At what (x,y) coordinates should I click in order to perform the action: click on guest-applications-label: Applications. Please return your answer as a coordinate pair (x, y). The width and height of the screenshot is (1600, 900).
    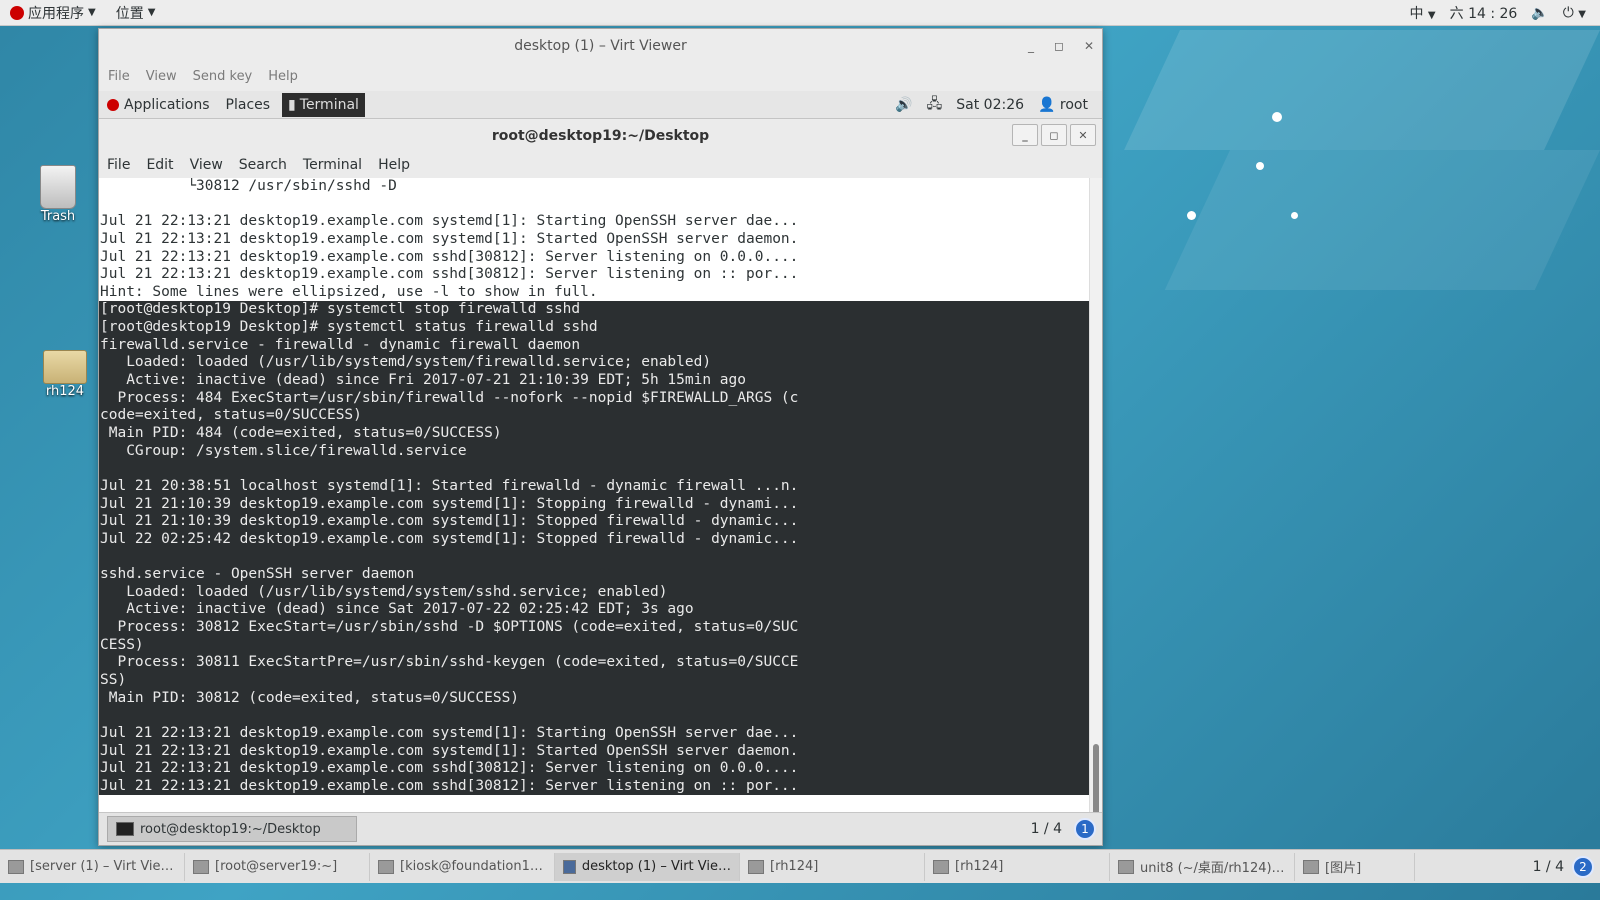
    Looking at the image, I should click on (167, 104).